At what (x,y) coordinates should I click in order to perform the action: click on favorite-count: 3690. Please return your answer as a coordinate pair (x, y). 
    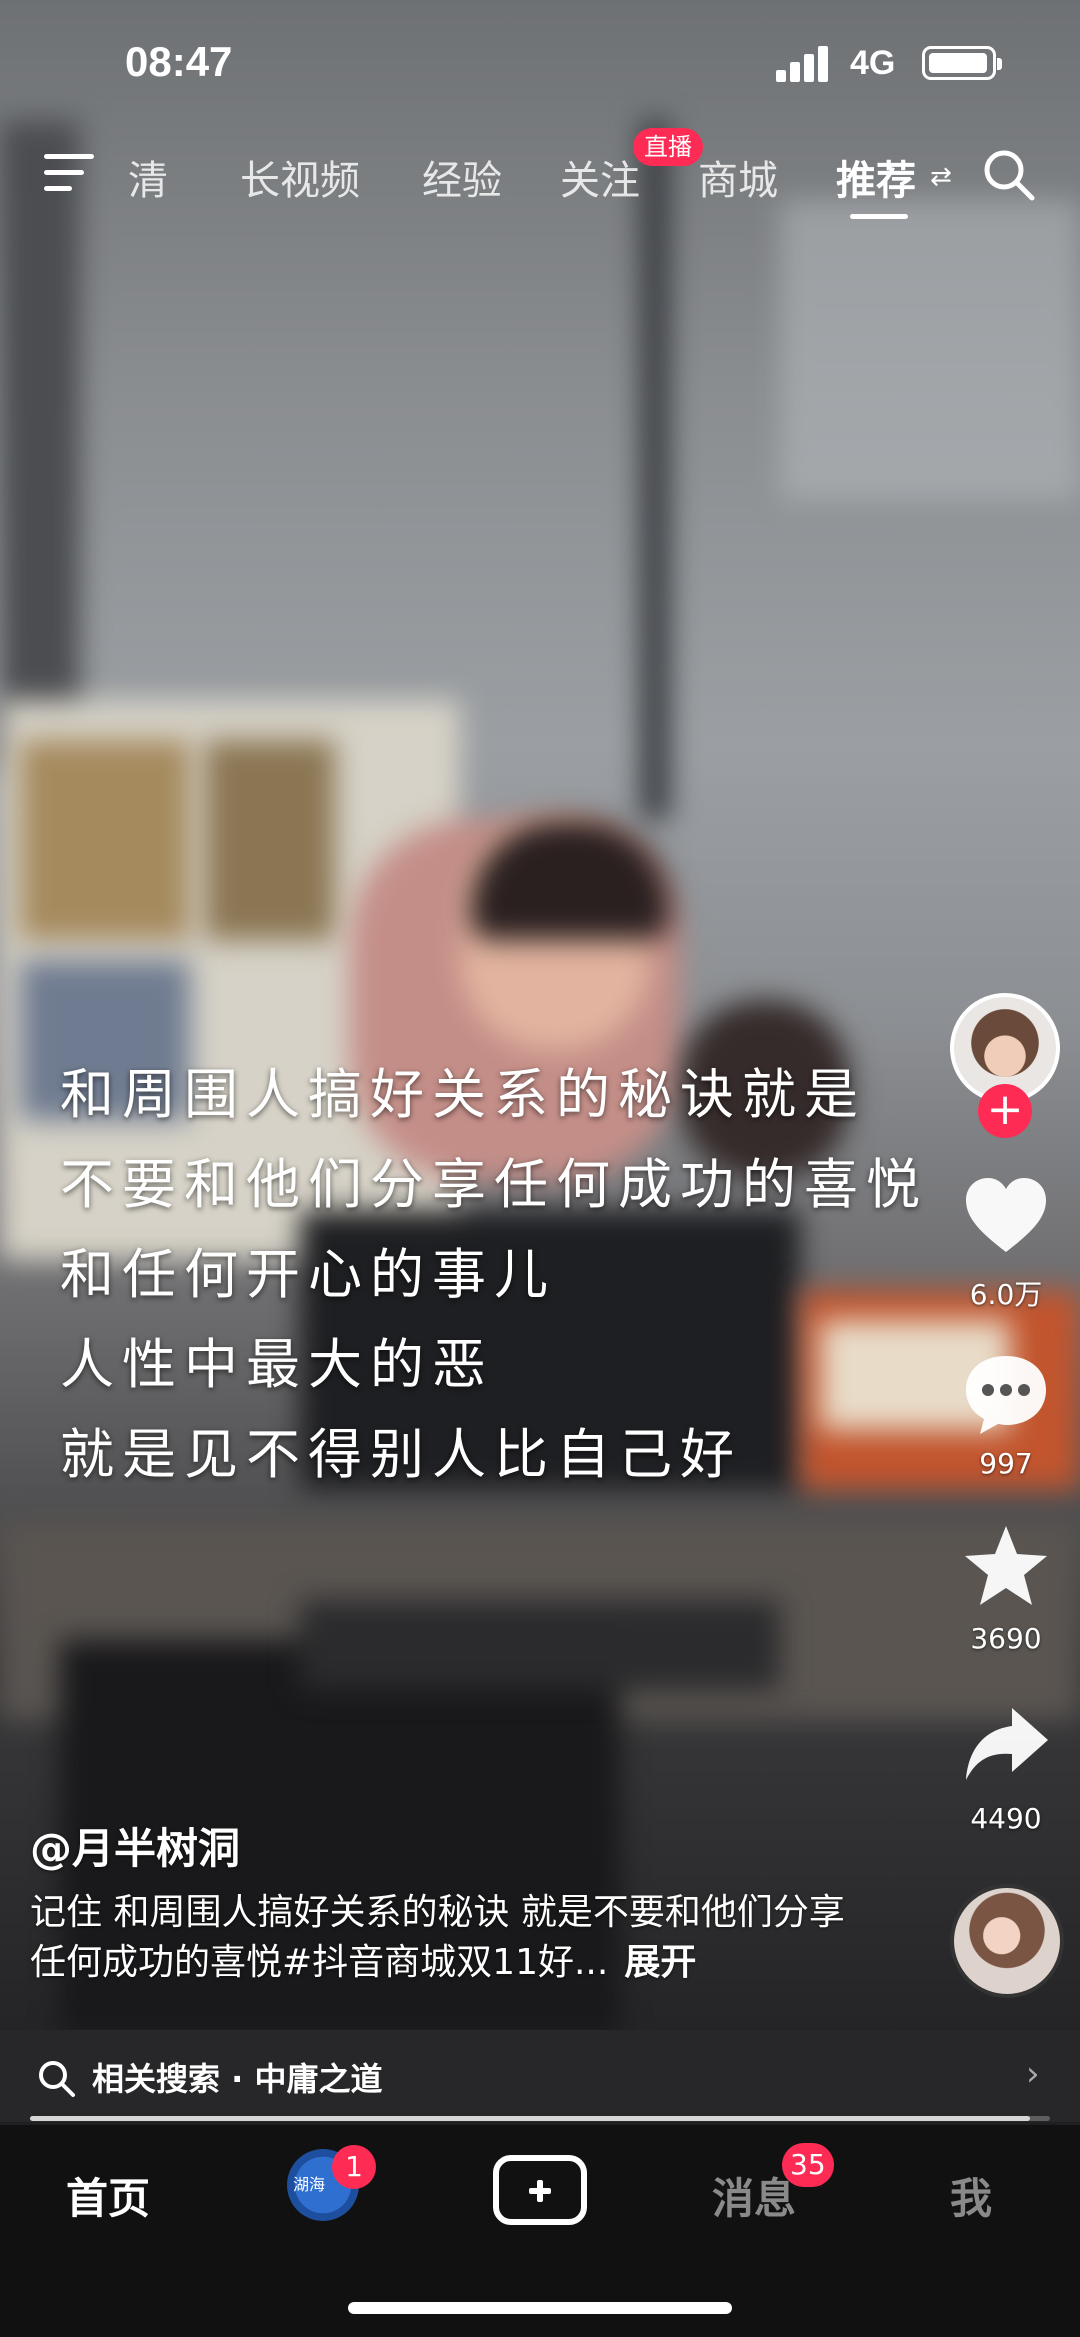
    Looking at the image, I should click on (1006, 1638).